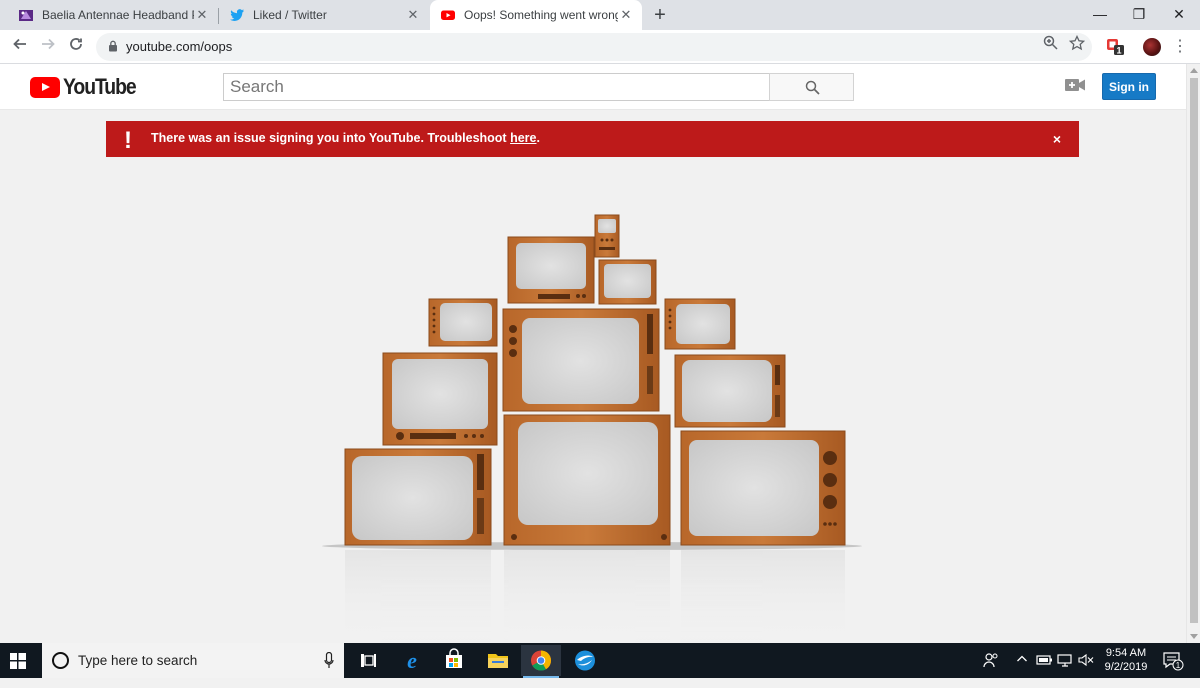  What do you see at coordinates (1178, 15) in the screenshot?
I see `close-window-button: ✕` at bounding box center [1178, 15].